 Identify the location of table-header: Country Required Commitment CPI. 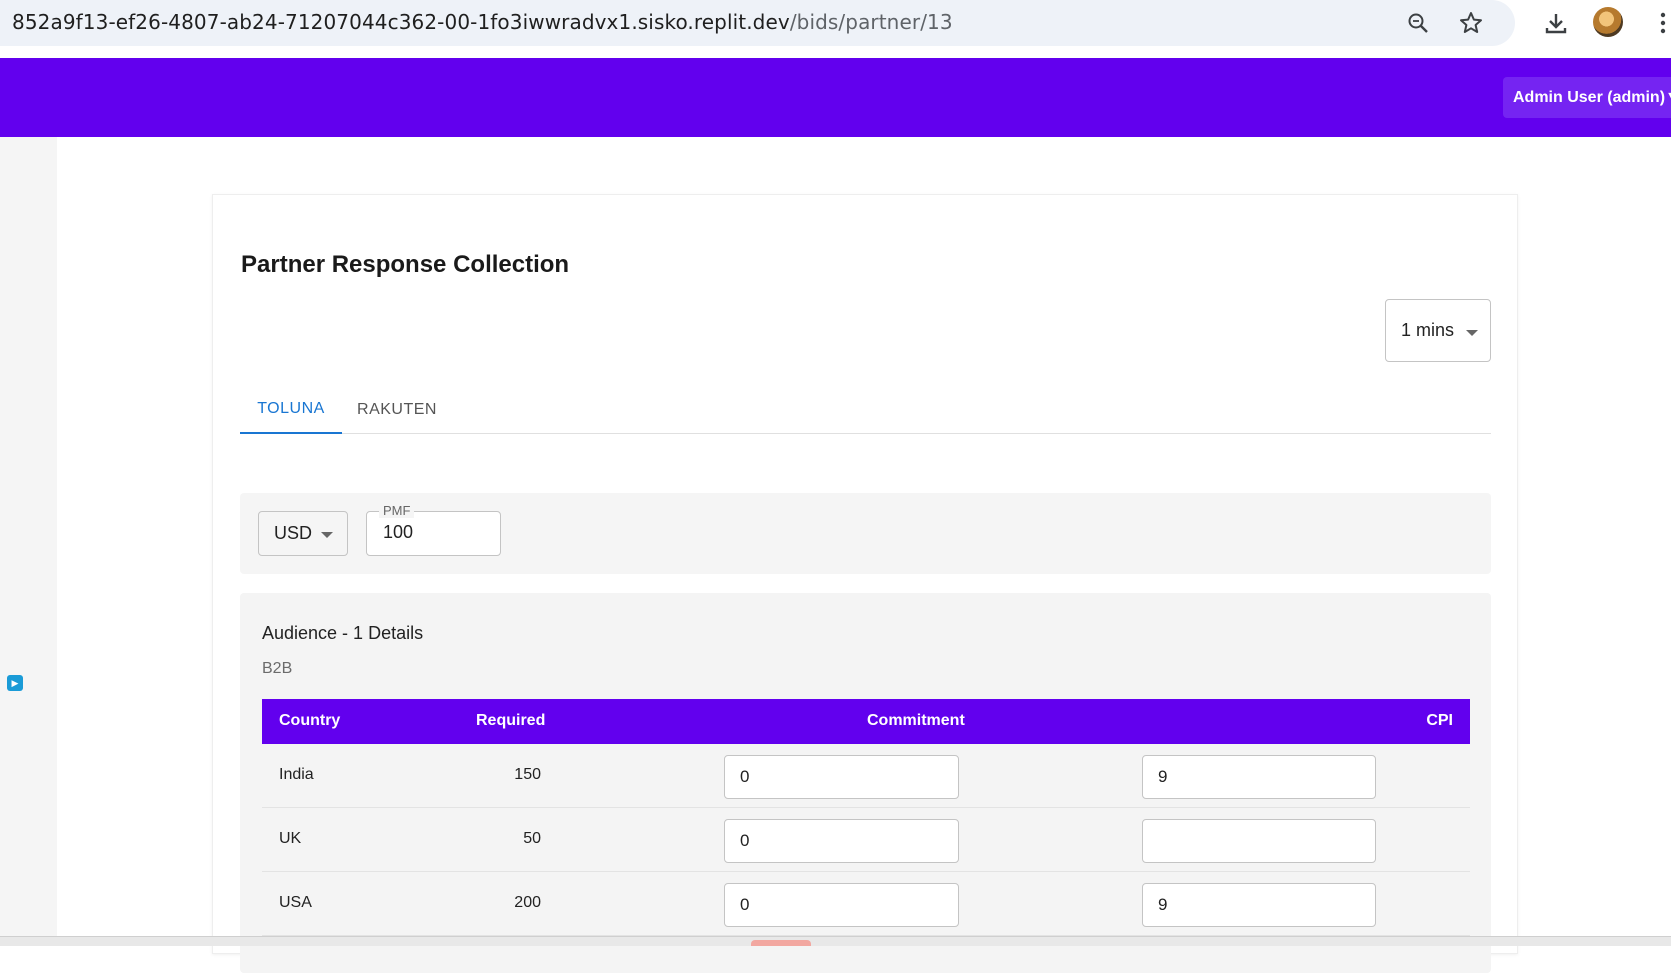
(866, 721).